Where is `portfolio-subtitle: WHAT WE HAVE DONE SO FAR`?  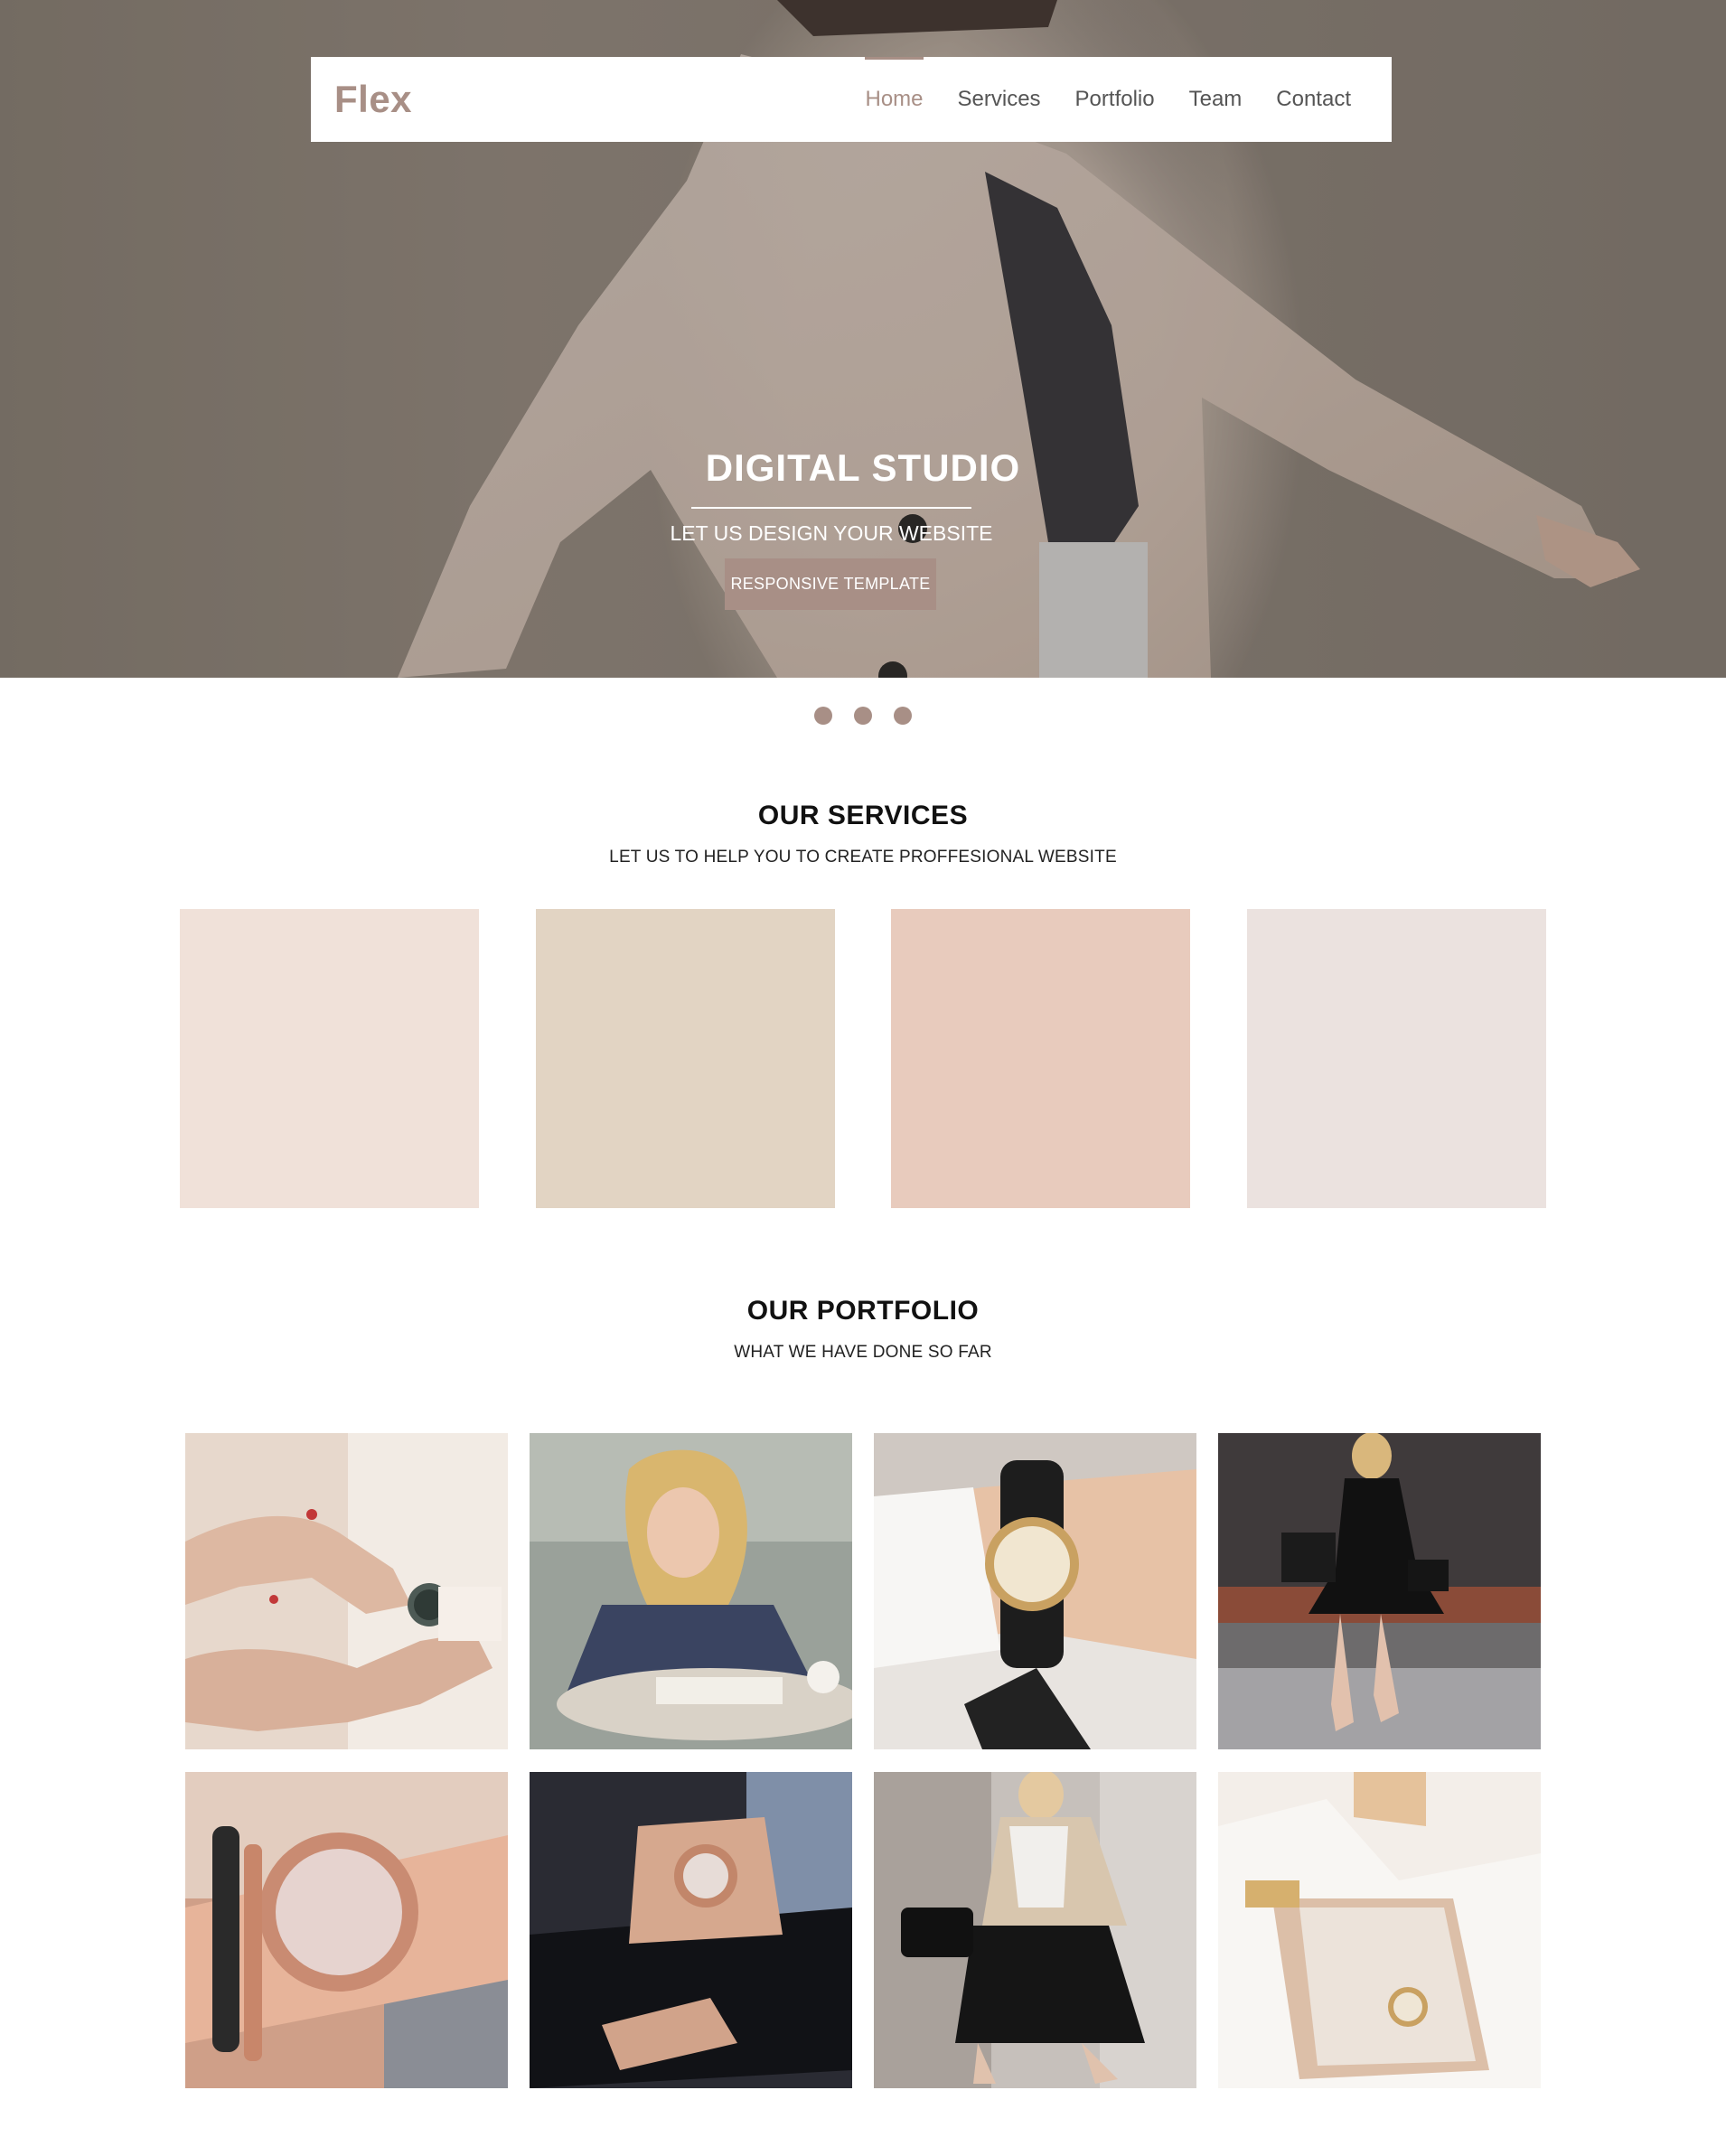 portfolio-subtitle: WHAT WE HAVE DONE SO FAR is located at coordinates (863, 1352).